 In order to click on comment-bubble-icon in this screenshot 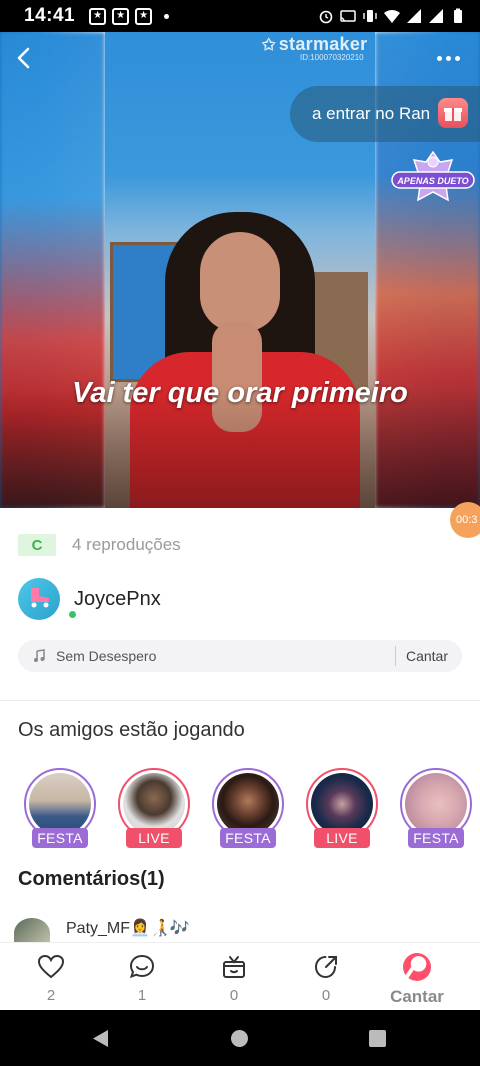, I will do `click(142, 966)`.